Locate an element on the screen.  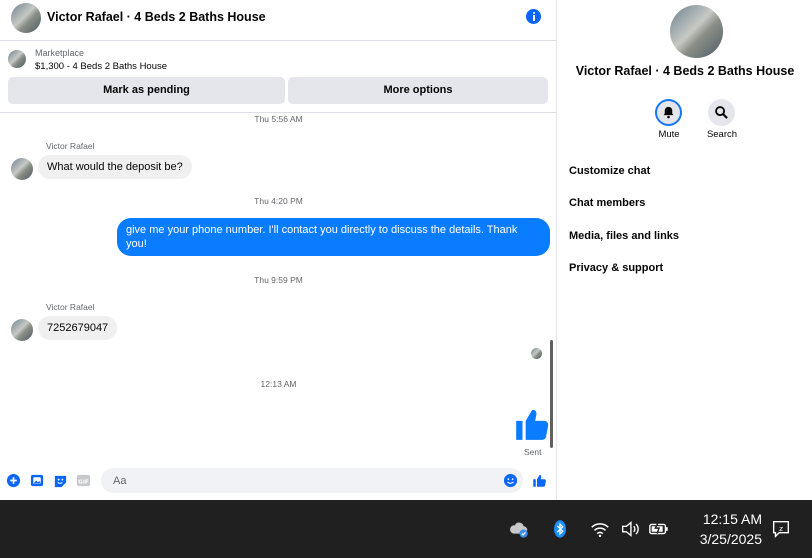
search-icon is located at coordinates (721, 112).